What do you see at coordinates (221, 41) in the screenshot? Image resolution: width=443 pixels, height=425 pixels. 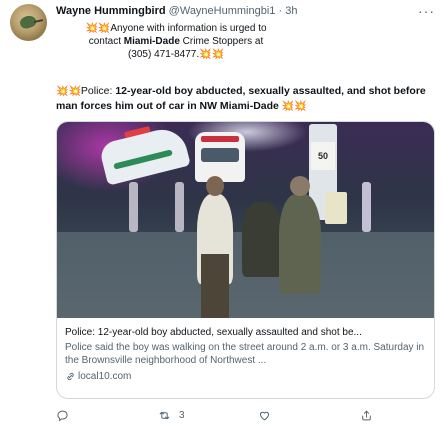 I see `bio-text-2b: Crime Stoppers at` at bounding box center [221, 41].